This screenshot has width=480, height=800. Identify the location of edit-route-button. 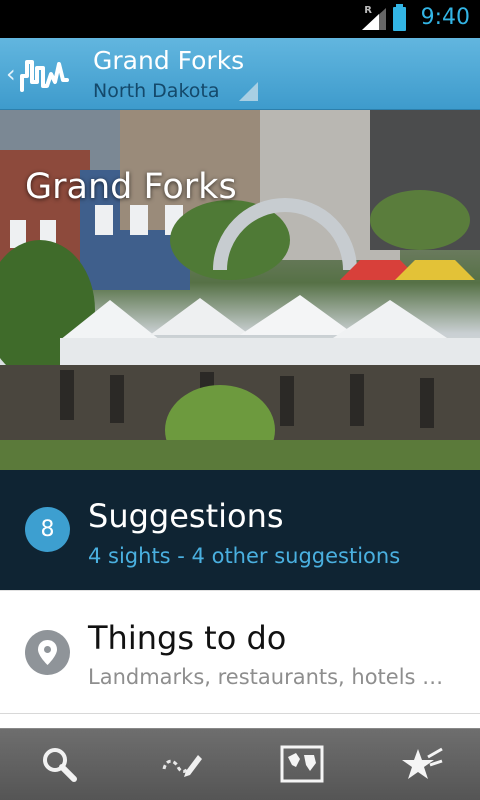
(180, 764).